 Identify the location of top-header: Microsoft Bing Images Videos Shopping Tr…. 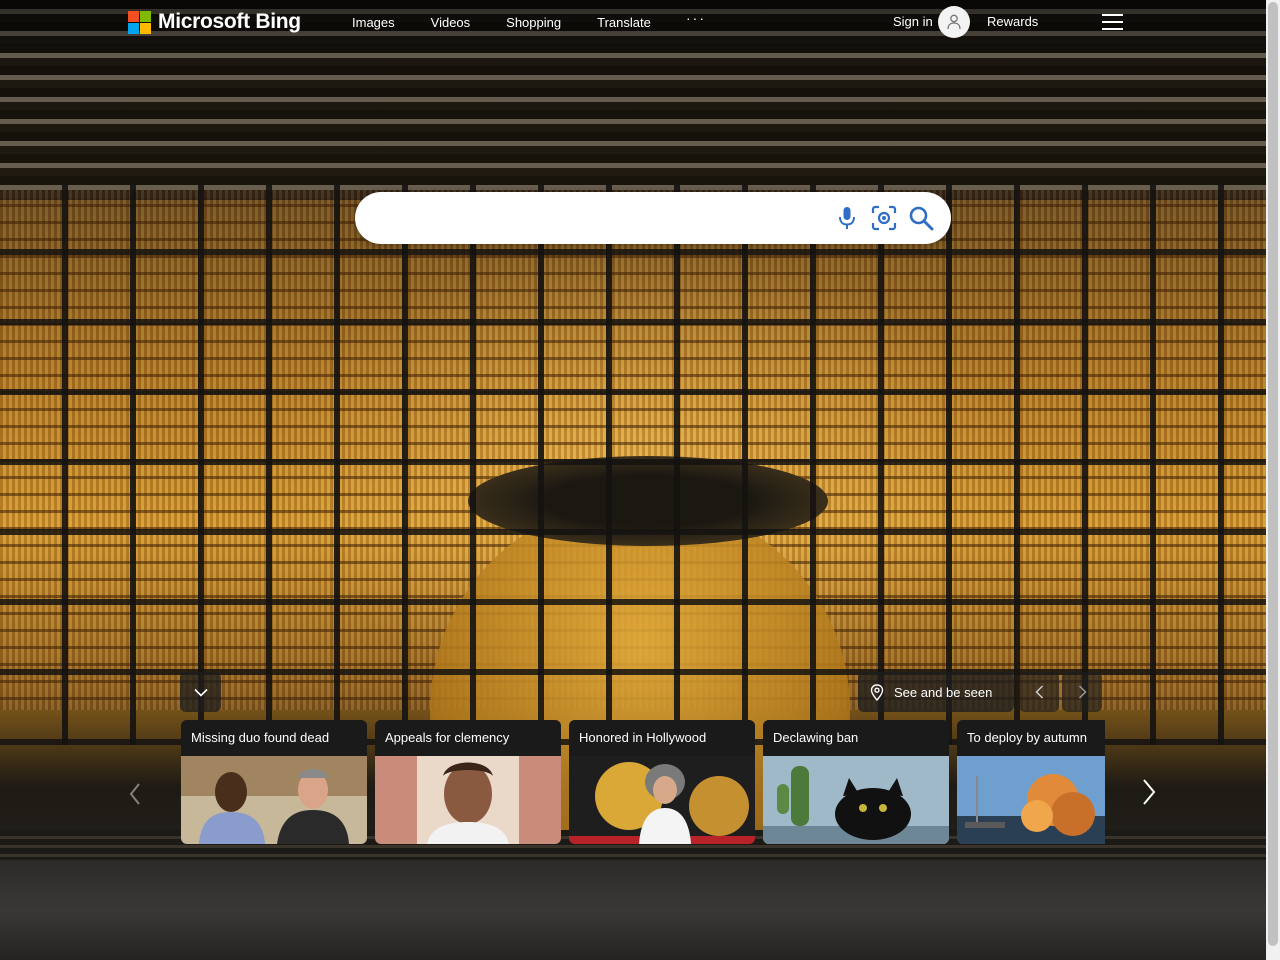
(633, 23).